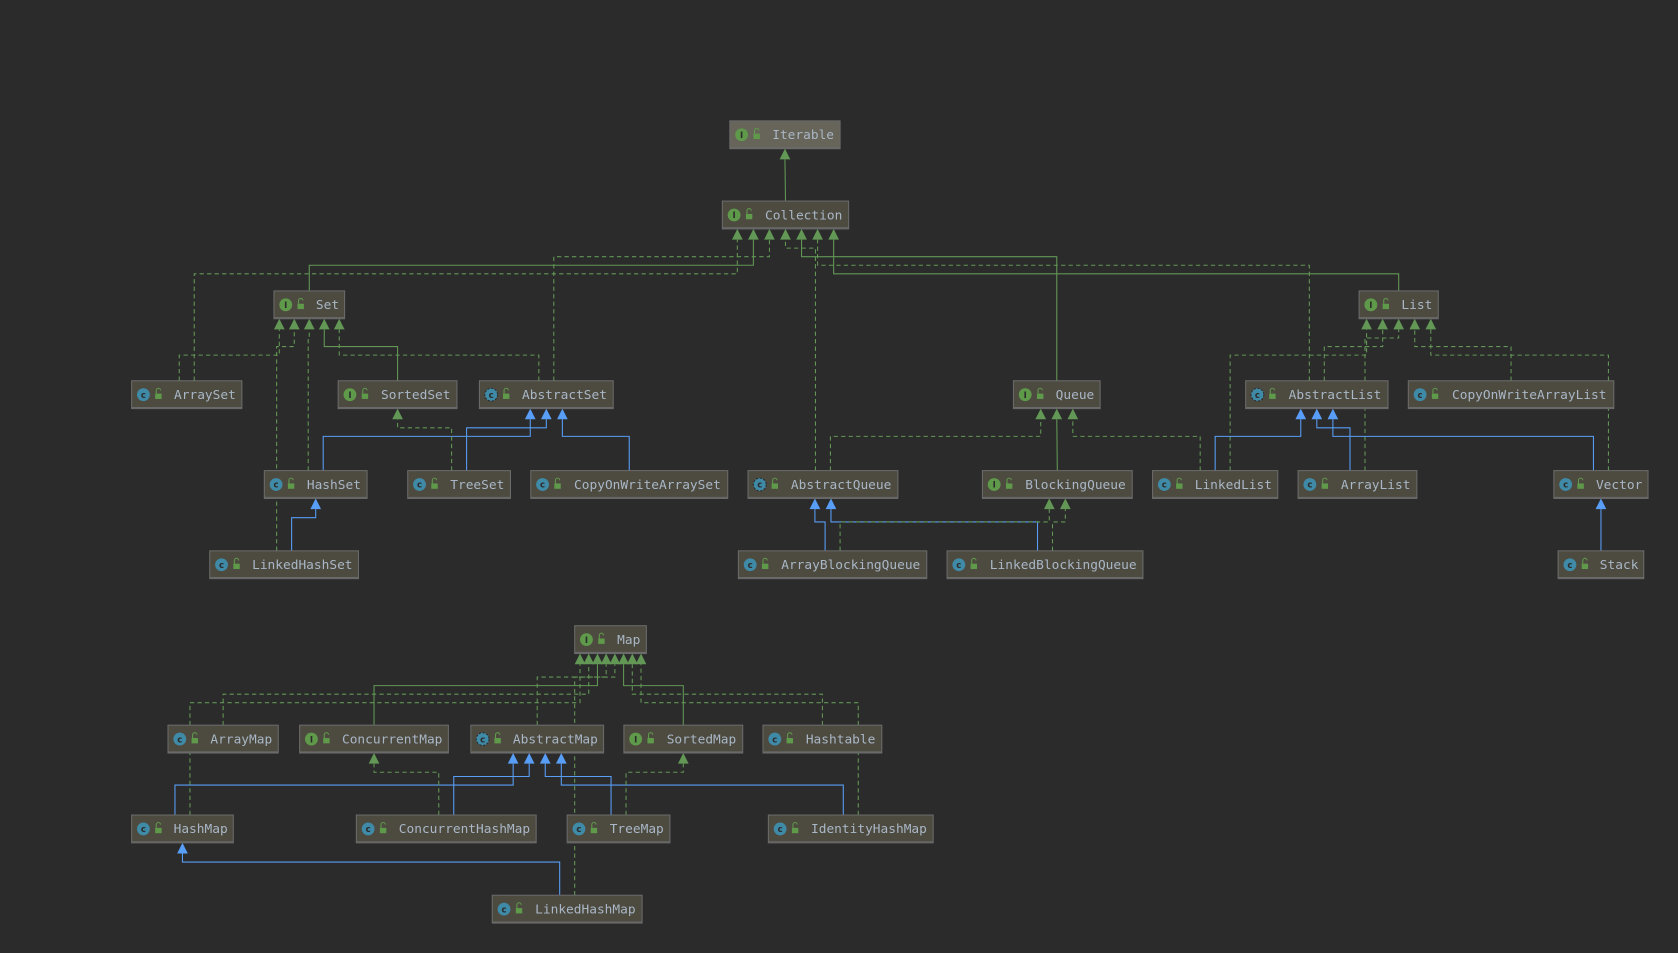 The image size is (1678, 953). I want to click on node-label: ArrayList, so click(1376, 485).